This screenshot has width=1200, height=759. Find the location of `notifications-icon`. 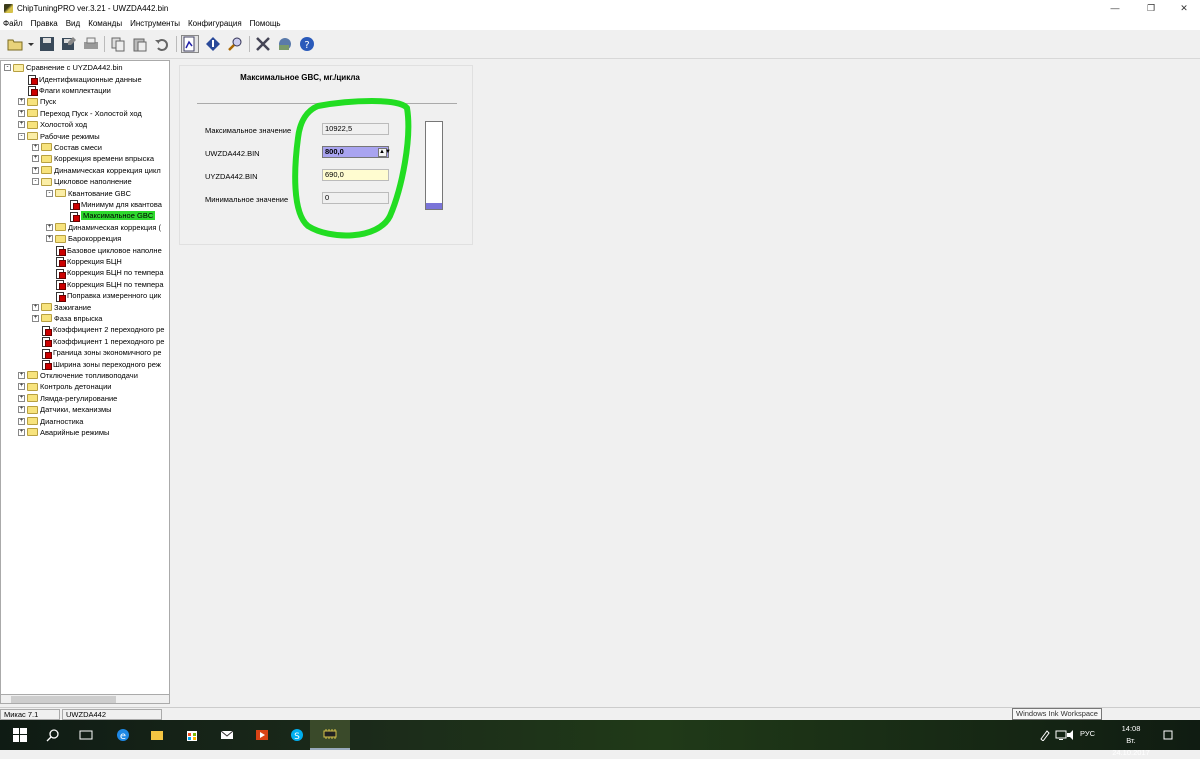

notifications-icon is located at coordinates (1168, 735).